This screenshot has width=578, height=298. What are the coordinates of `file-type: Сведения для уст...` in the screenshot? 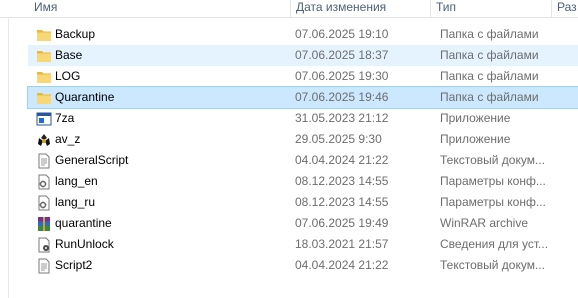 It's located at (494, 244).